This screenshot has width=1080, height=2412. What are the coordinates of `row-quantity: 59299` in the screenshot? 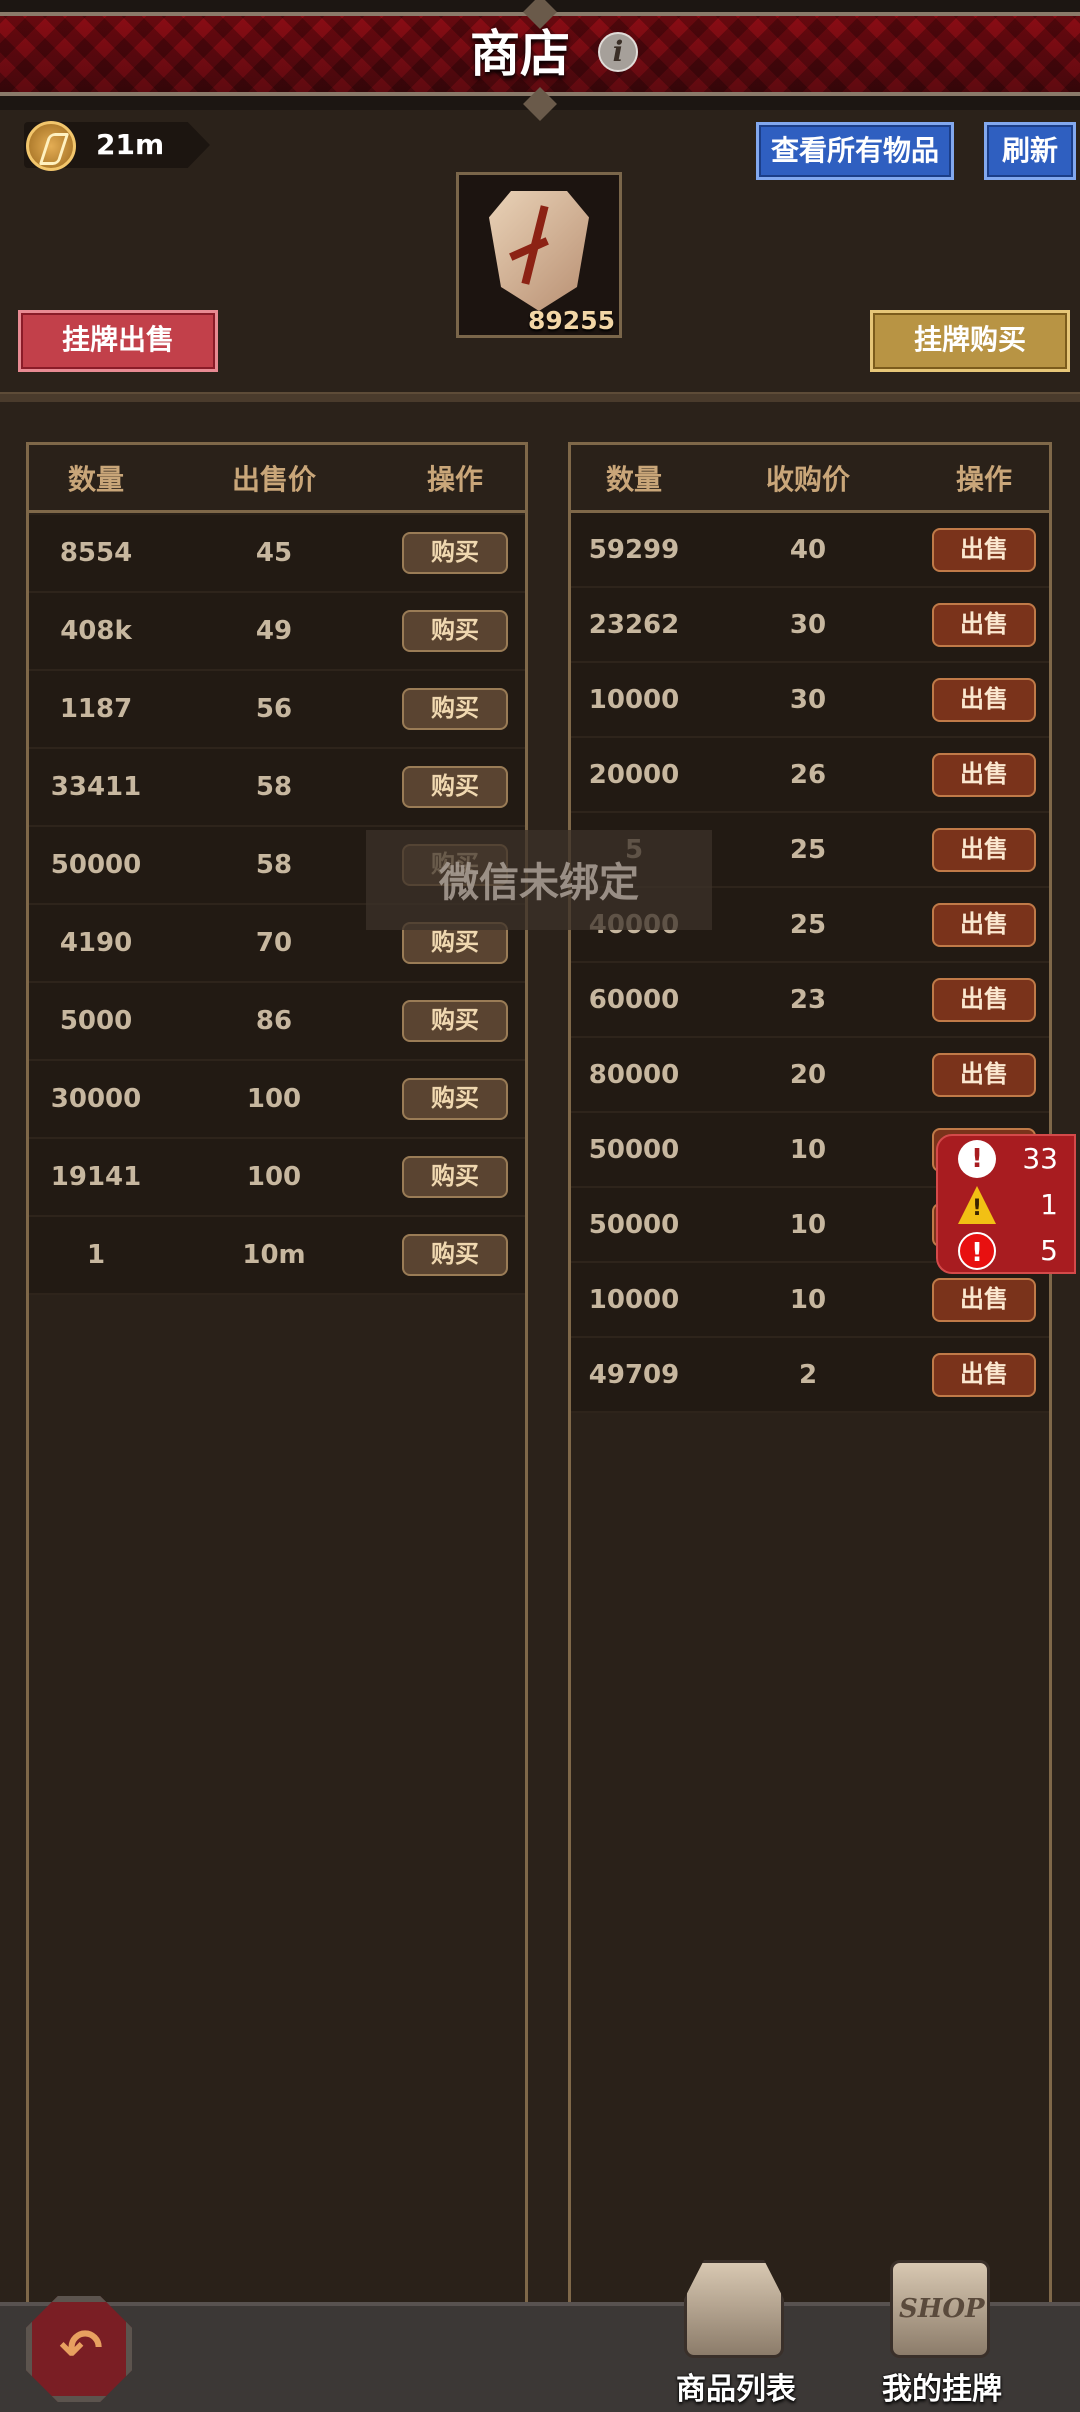 It's located at (634, 549).